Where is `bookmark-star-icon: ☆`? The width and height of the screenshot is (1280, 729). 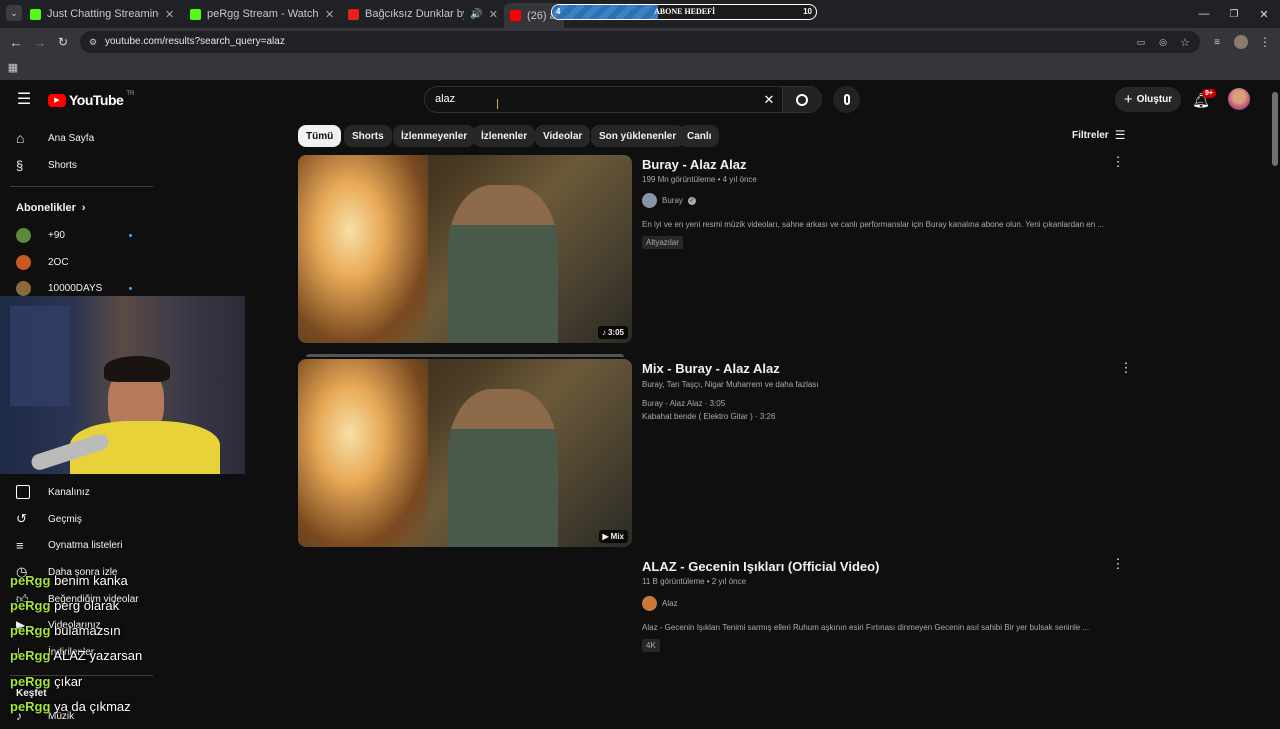
bookmark-star-icon: ☆ is located at coordinates (1185, 42).